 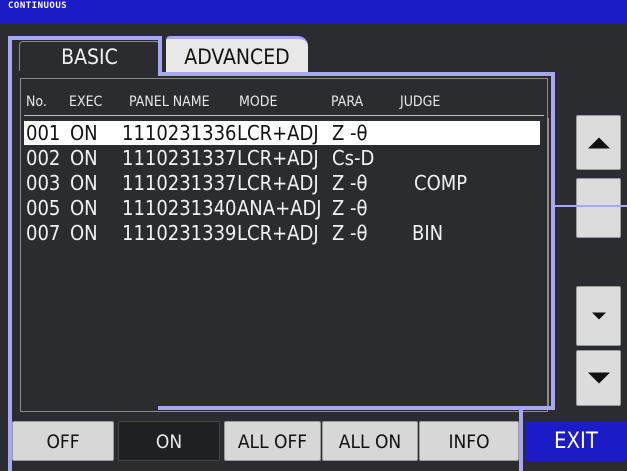 What do you see at coordinates (179, 208) in the screenshot?
I see `row-panel-name: 1110231340` at bounding box center [179, 208].